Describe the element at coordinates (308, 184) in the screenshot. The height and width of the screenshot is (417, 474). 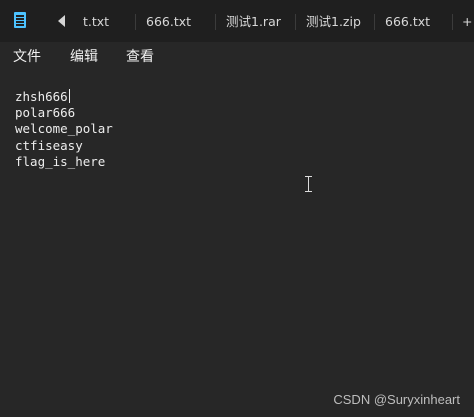
I see `text-cursor-icon` at that location.